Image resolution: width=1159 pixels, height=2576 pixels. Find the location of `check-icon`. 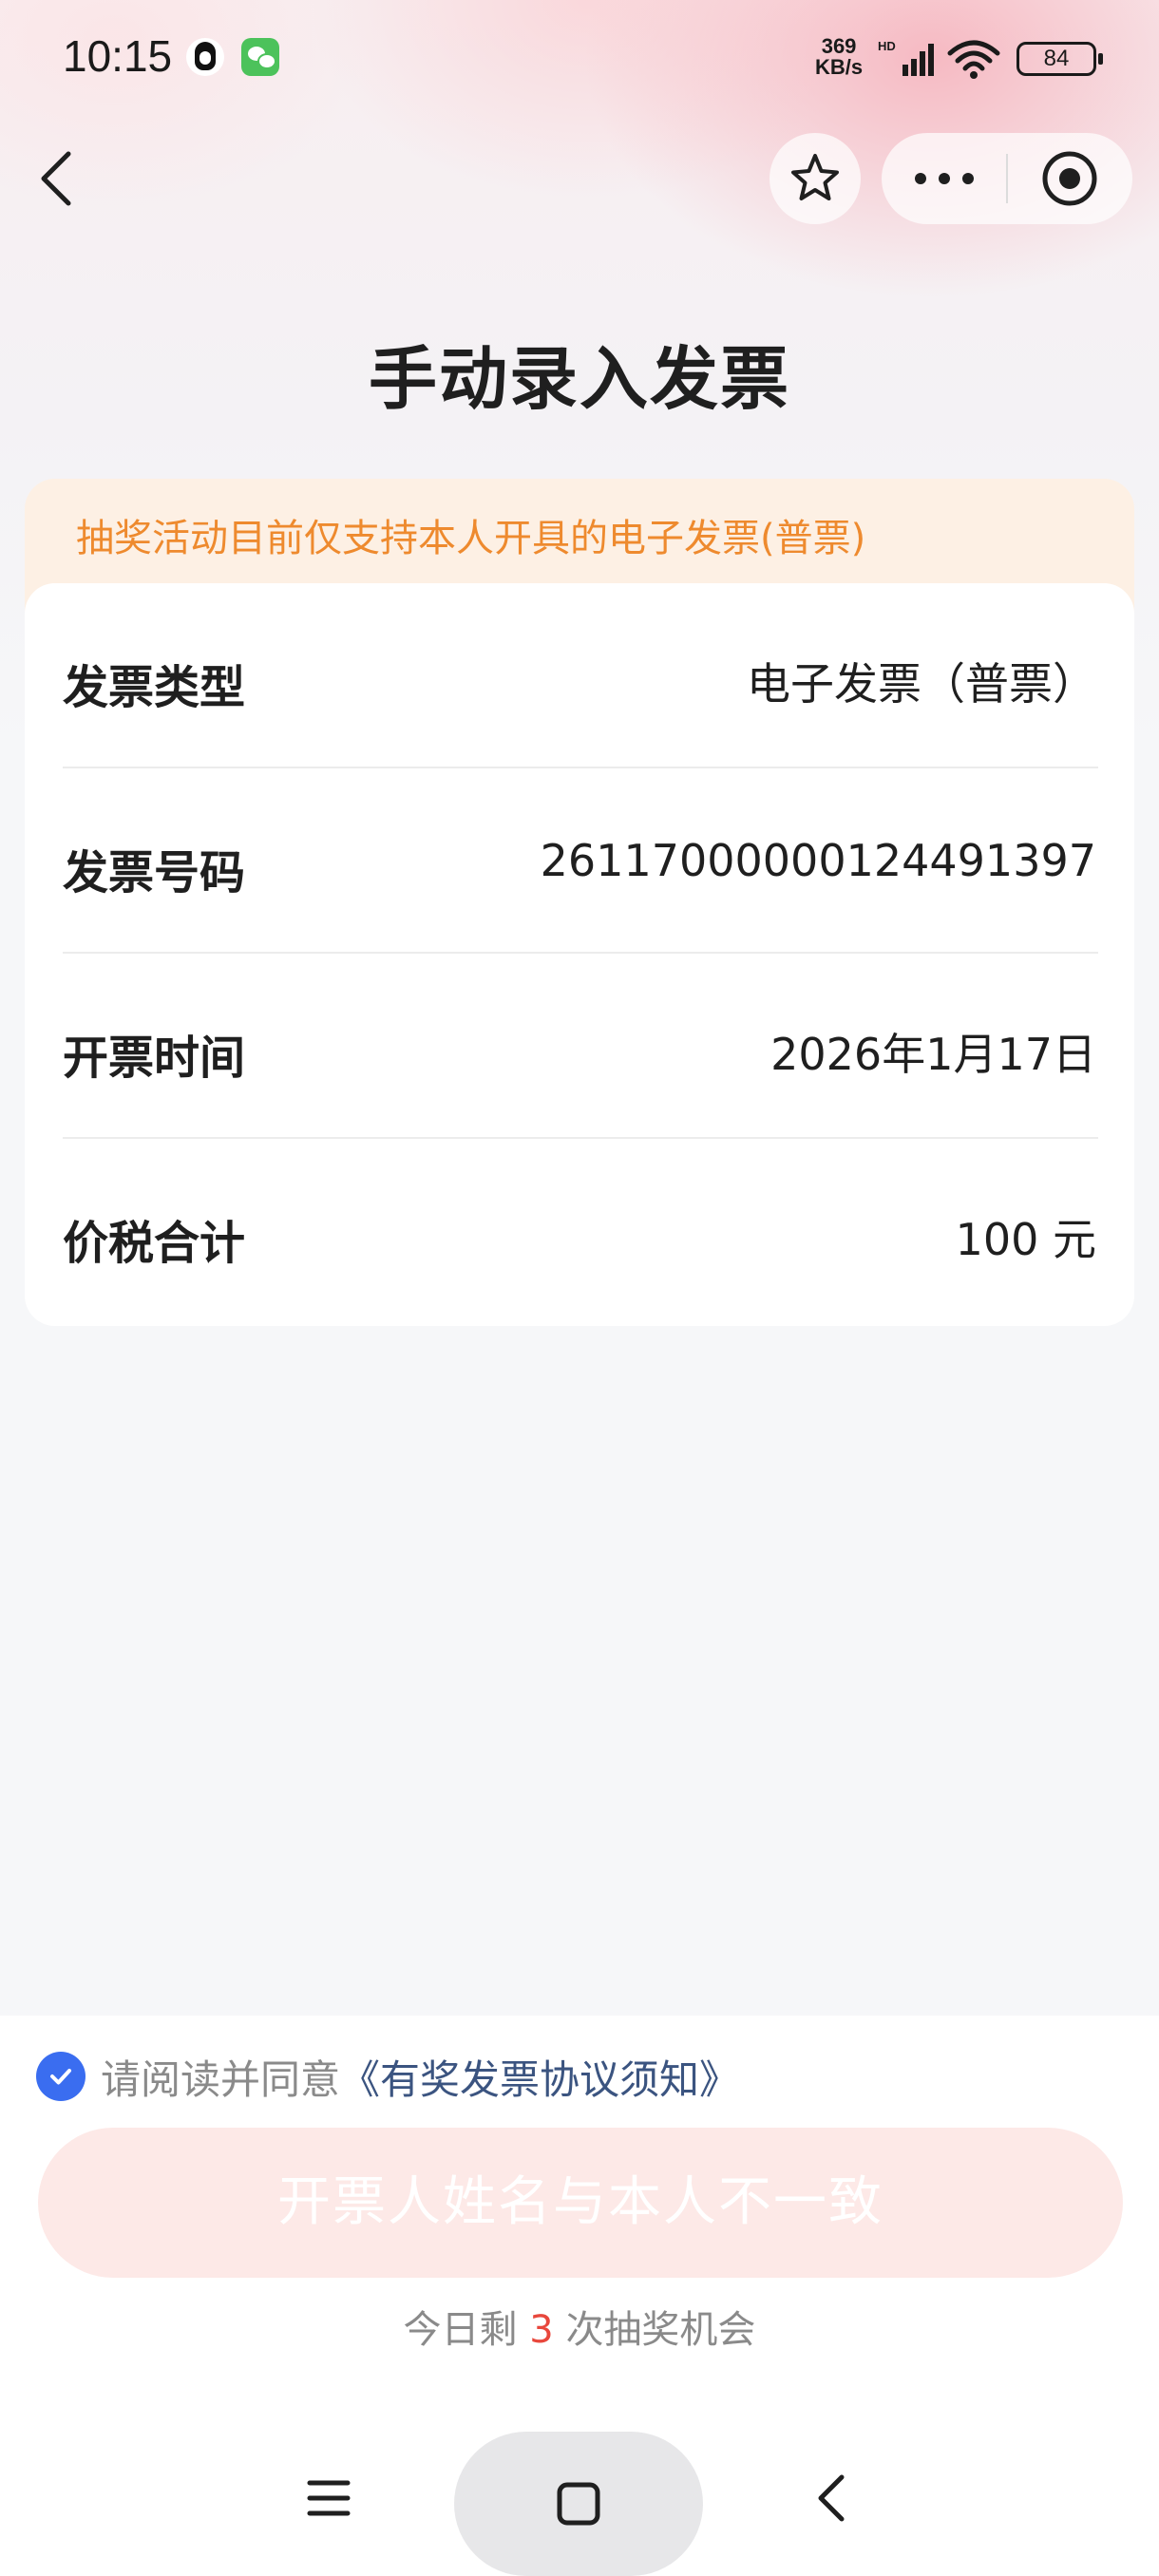

check-icon is located at coordinates (60, 2077).